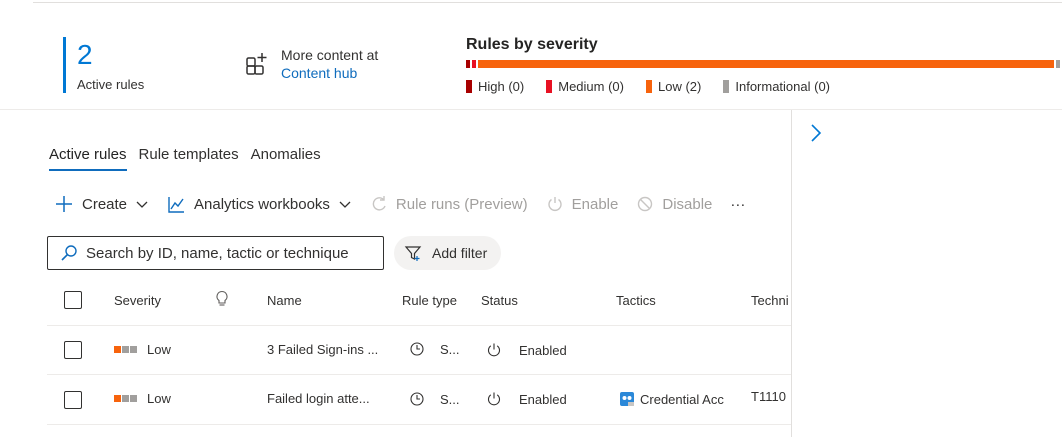 This screenshot has width=1062, height=437. What do you see at coordinates (73, 300) in the screenshot?
I see `select-all-checkbox` at bounding box center [73, 300].